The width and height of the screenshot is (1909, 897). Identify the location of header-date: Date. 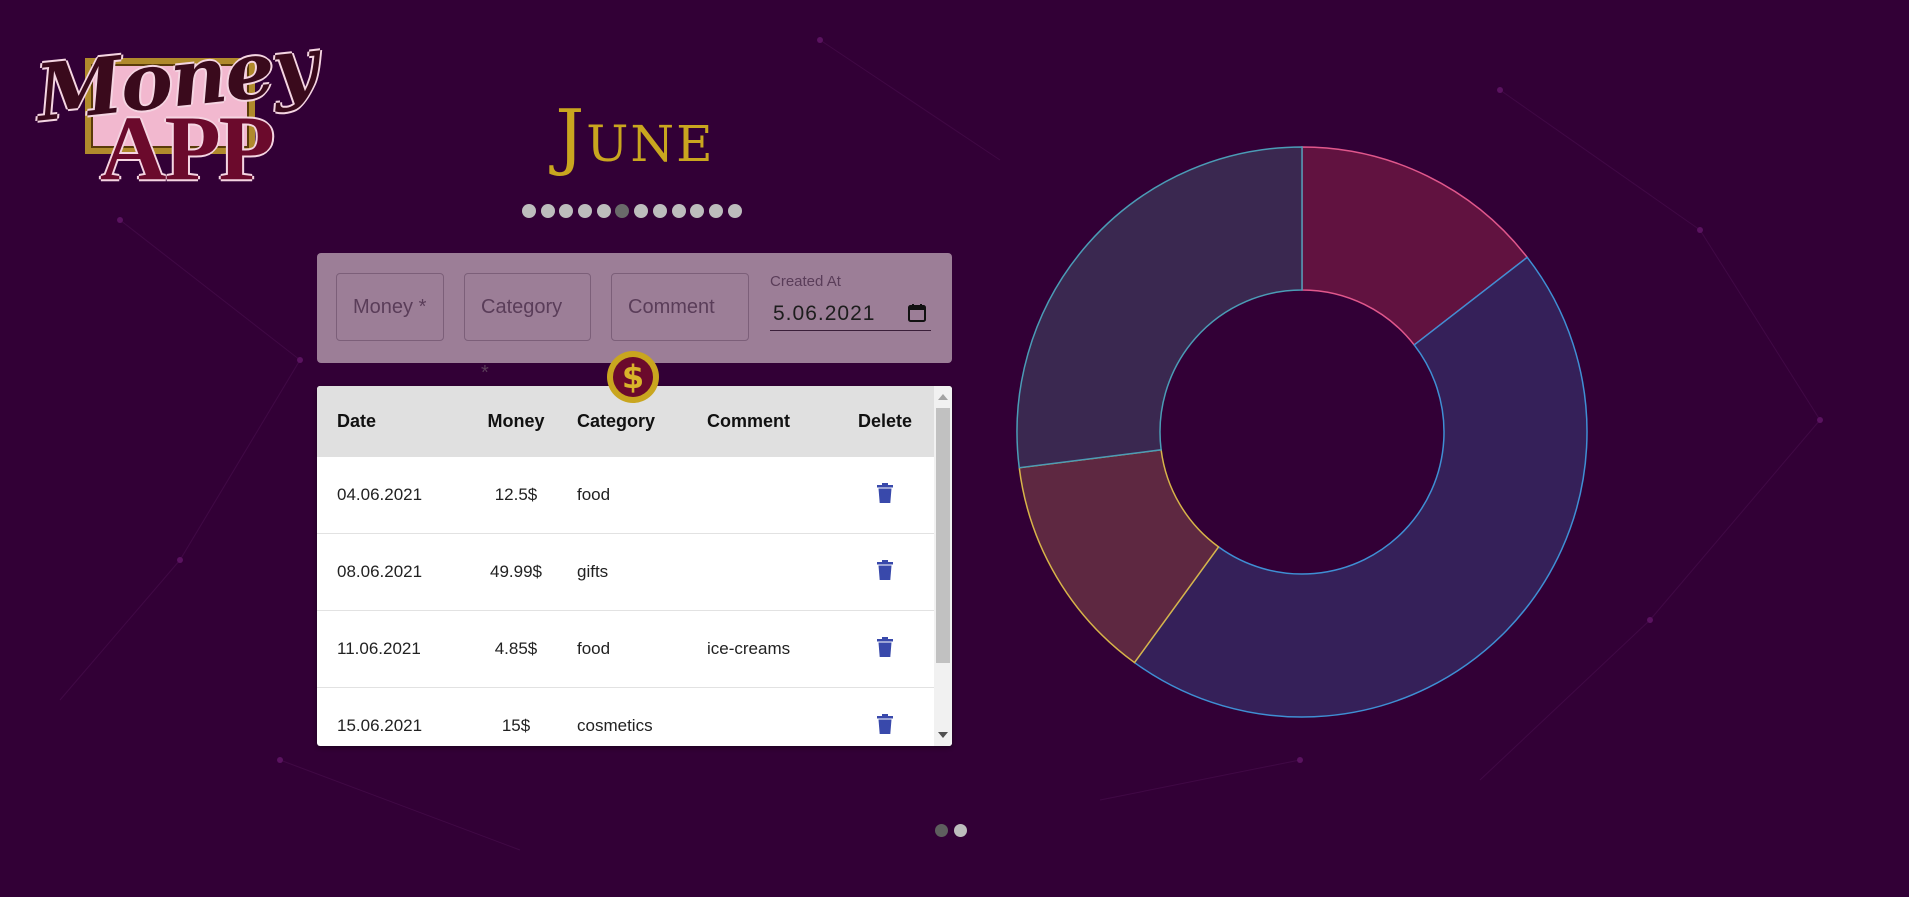
(392, 421).